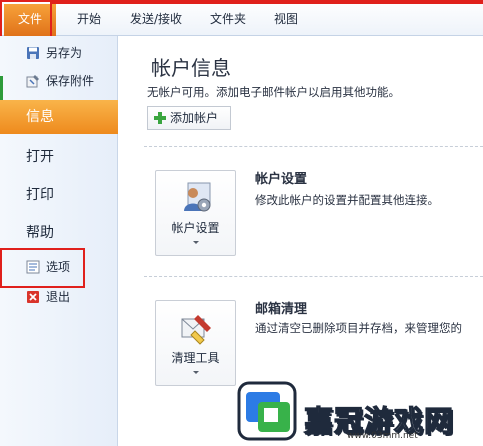 The width and height of the screenshot is (483, 446). What do you see at coordinates (191, 68) in the screenshot?
I see `page-title: 帐户信息` at bounding box center [191, 68].